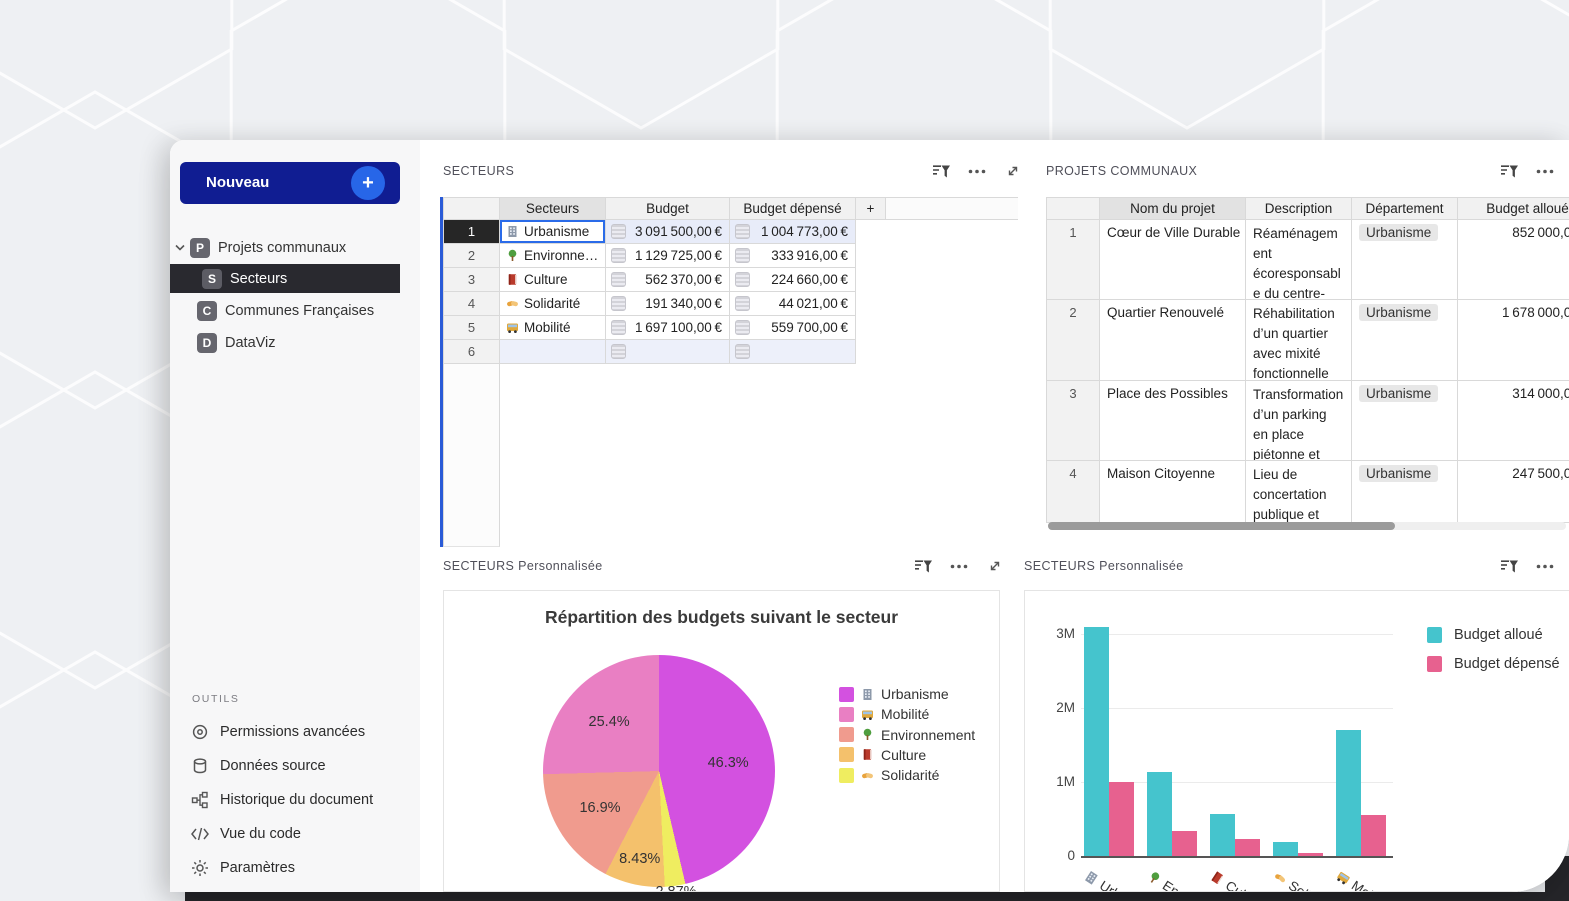  What do you see at coordinates (1299, 492) in the screenshot?
I see `cell-description: Lieu de concertation publique et` at bounding box center [1299, 492].